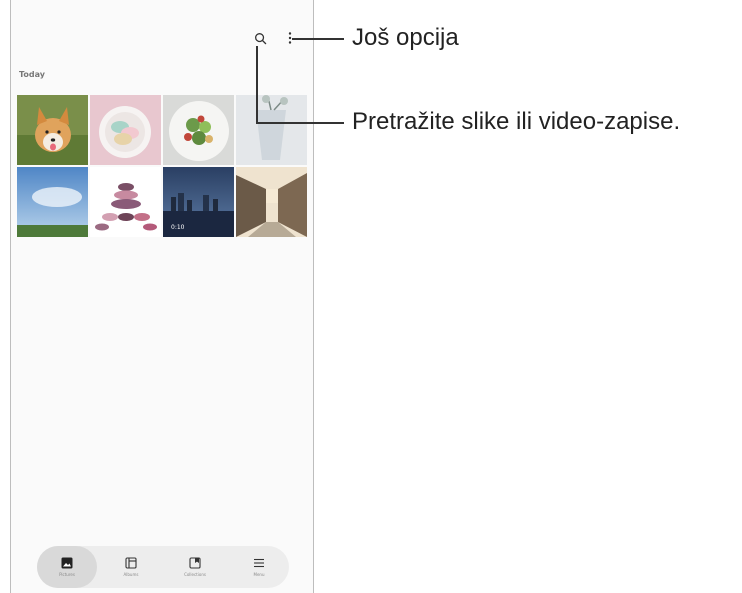 This screenshot has height=593, width=742. I want to click on salad-plate-photo, so click(198, 130).